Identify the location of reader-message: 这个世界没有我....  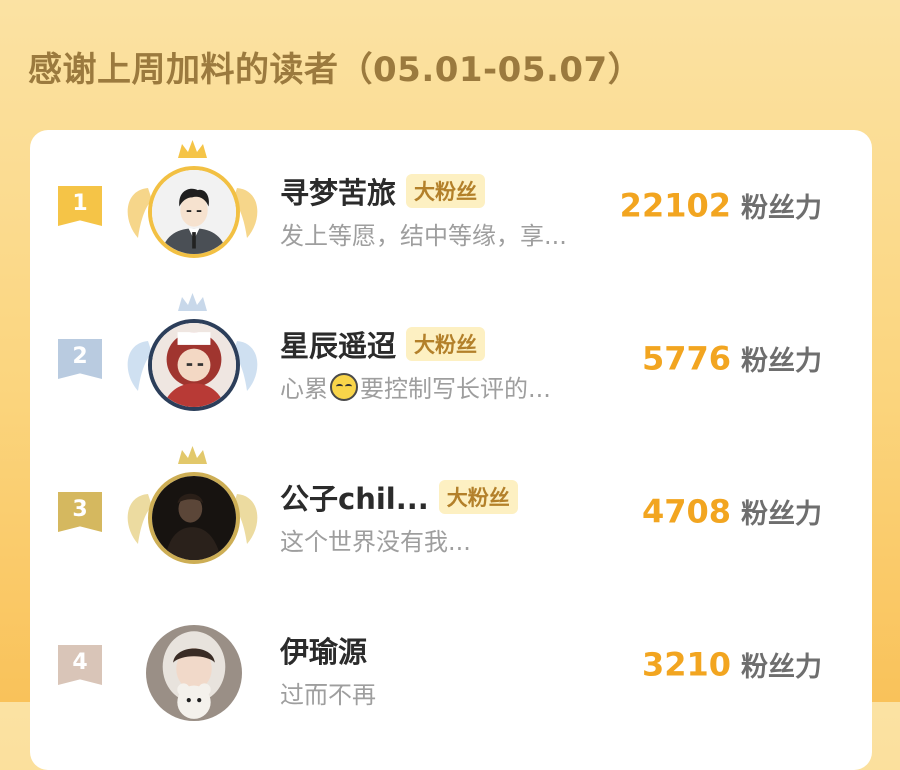
(375, 542).